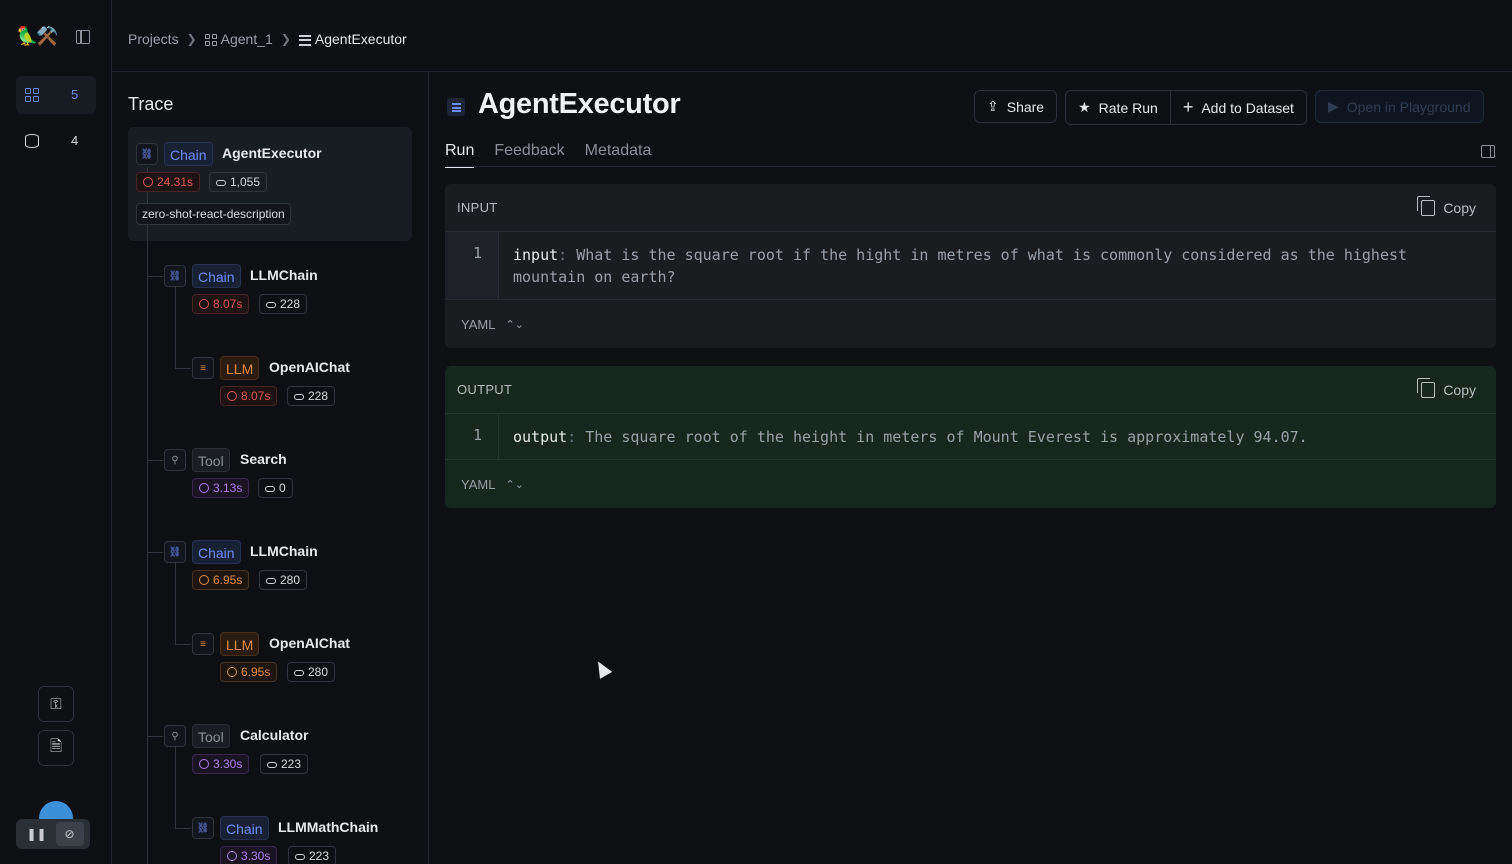  I want to click on plus-icon: +, so click(1188, 107).